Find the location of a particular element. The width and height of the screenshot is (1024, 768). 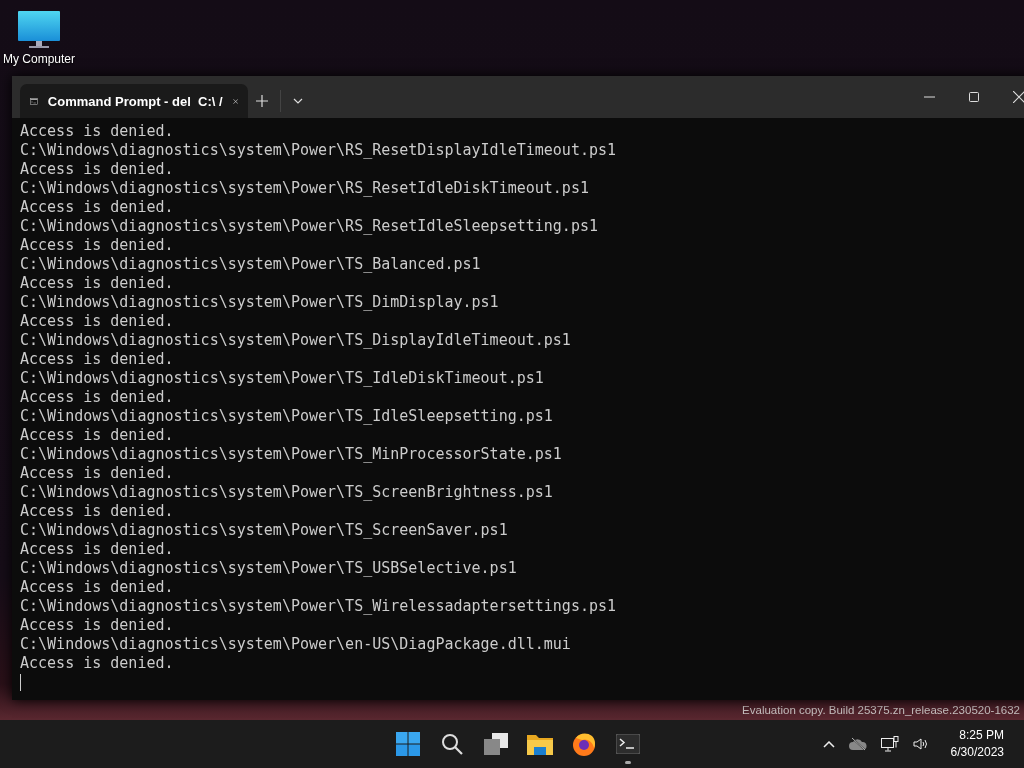

terminal-line: C:\Windows\diagnostics\system\Power\TS_Wirelessadaptersettings.ps1 is located at coordinates (318, 606).